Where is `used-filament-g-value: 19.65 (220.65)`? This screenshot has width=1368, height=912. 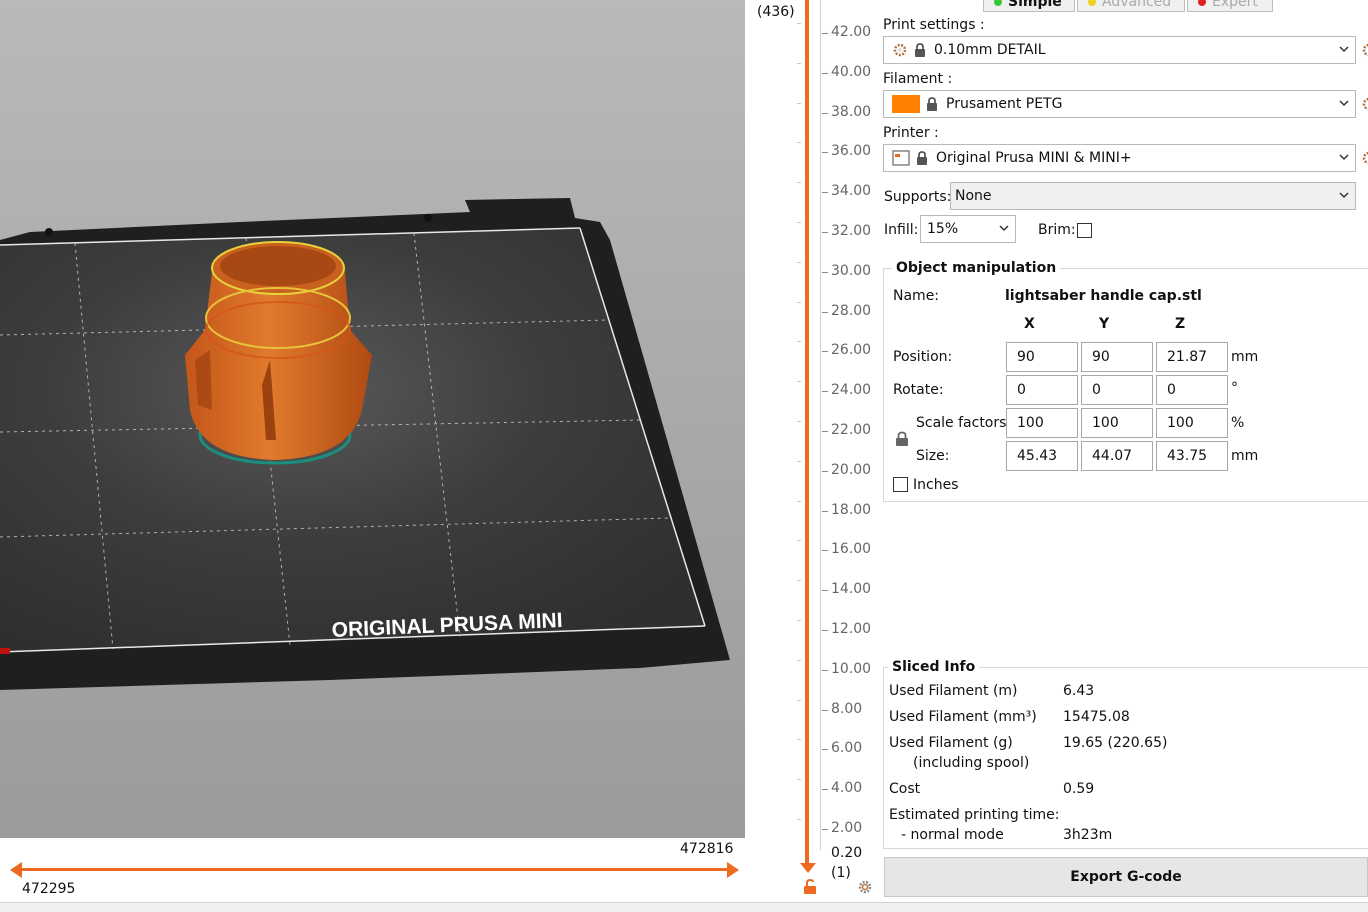 used-filament-g-value: 19.65 (220.65) is located at coordinates (1115, 743).